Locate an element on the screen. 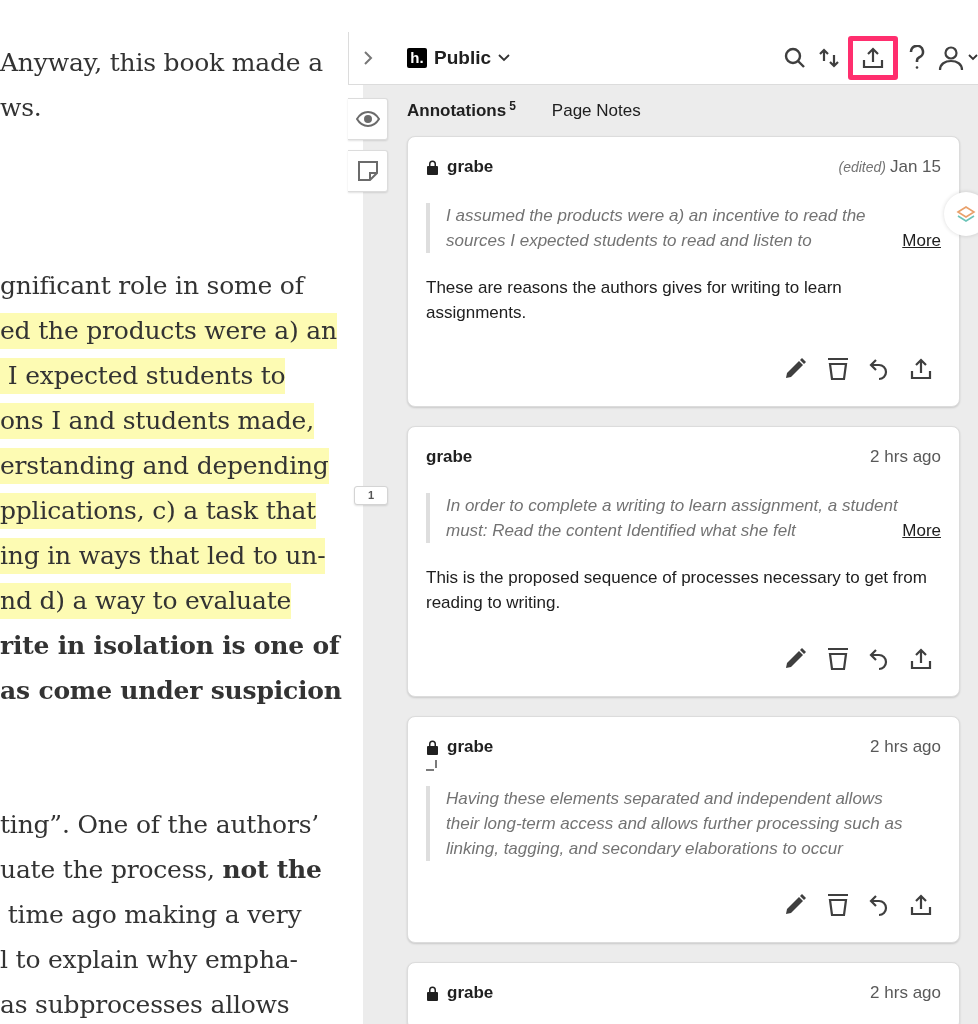  group-name: Public is located at coordinates (462, 58).